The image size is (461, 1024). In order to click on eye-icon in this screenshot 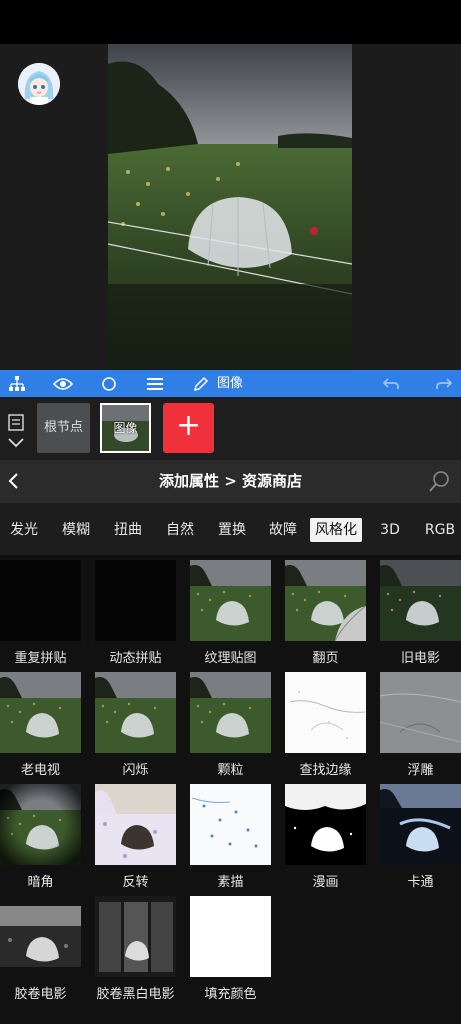, I will do `click(63, 383)`.